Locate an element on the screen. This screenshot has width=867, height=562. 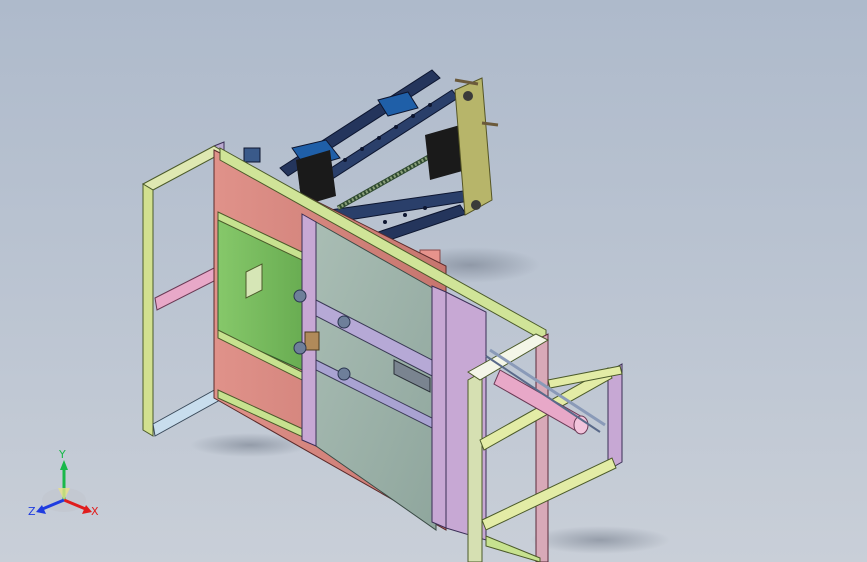
y-axis-arrow-icon is located at coordinates (64, 465).